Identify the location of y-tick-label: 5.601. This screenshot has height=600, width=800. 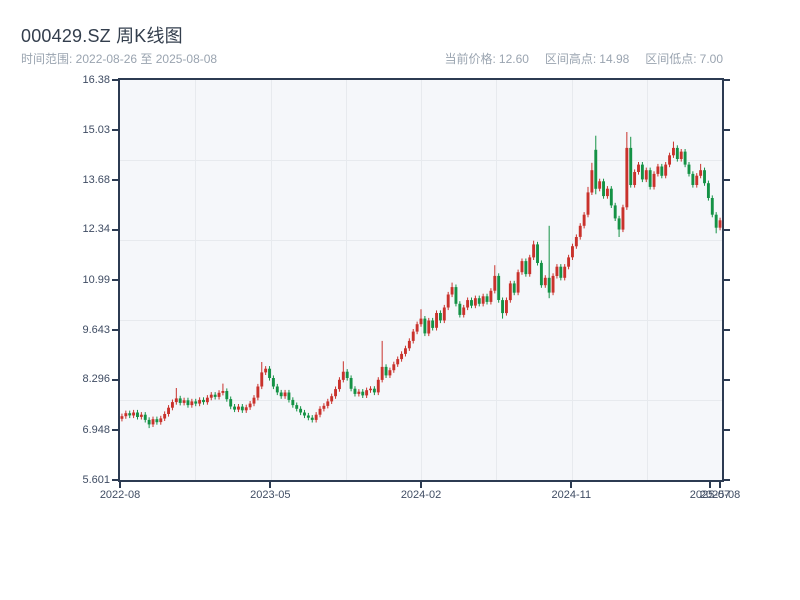
(96, 479).